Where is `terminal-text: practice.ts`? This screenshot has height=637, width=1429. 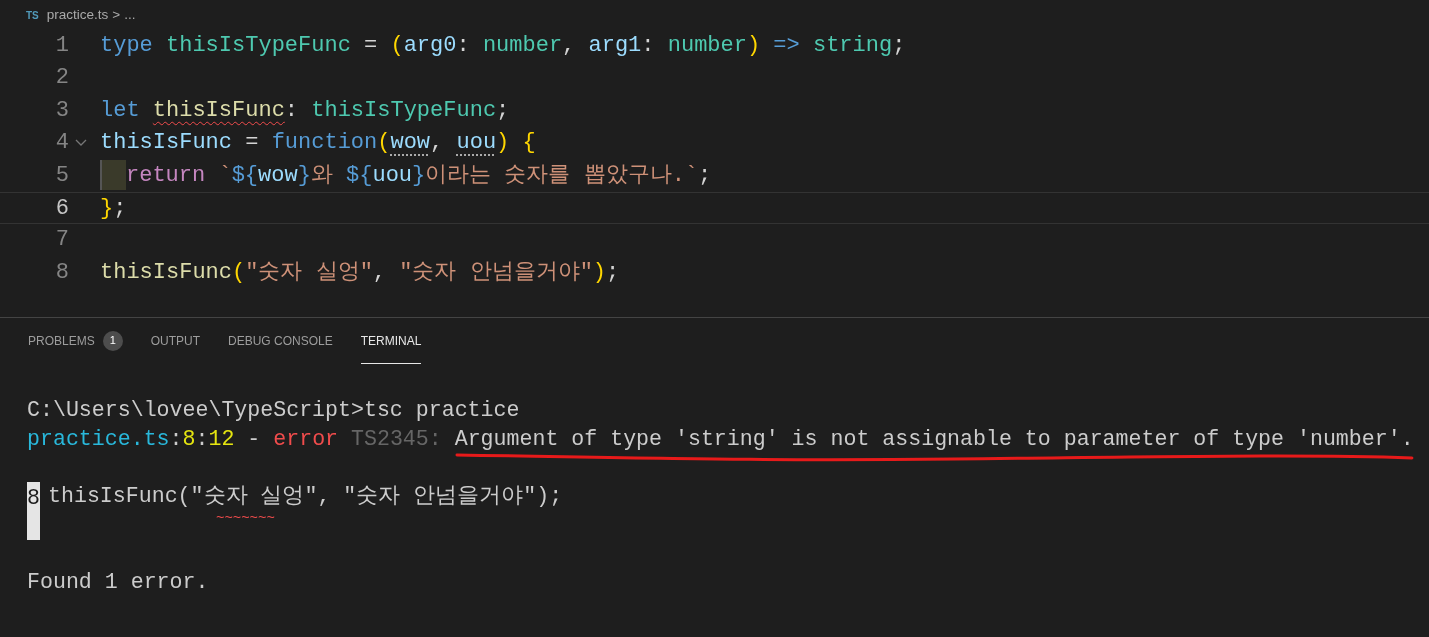
terminal-text: practice.ts is located at coordinates (98, 439).